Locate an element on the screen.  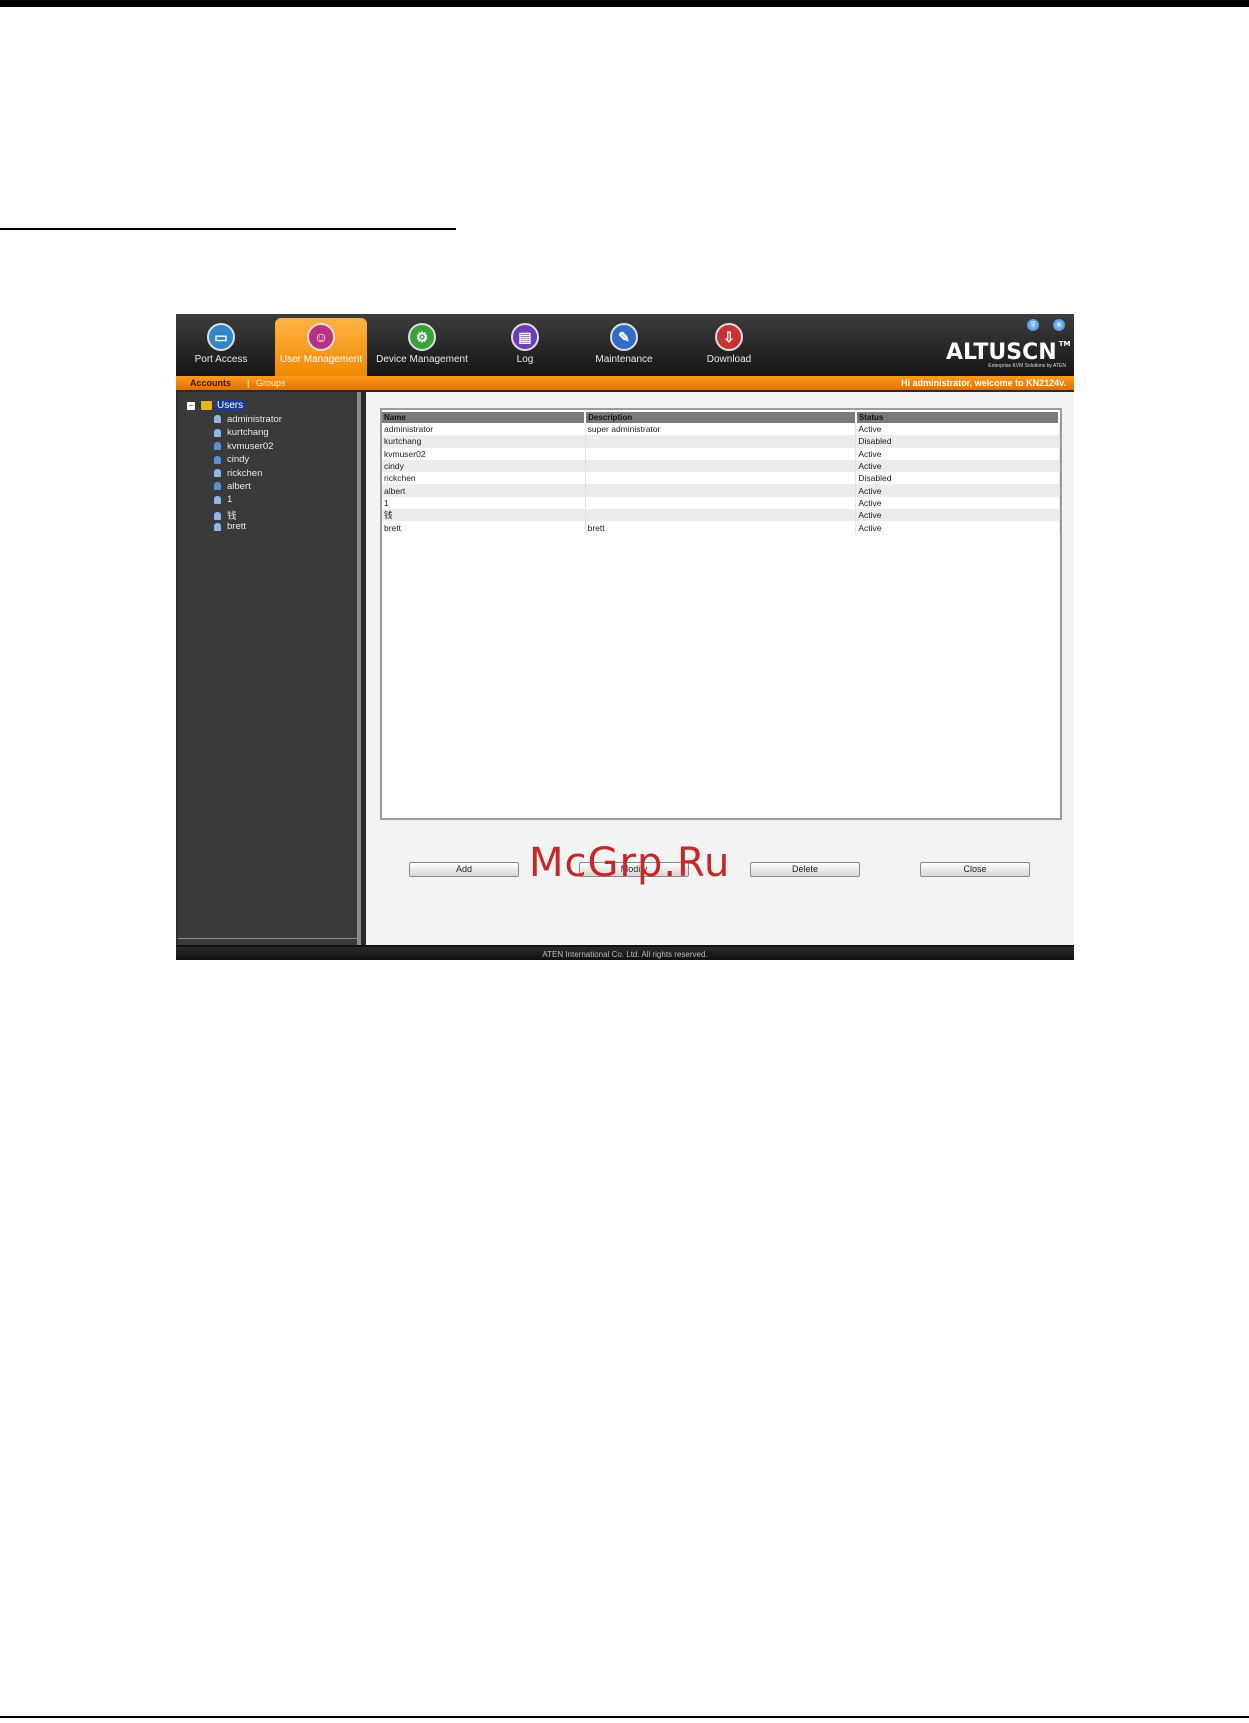
tab-port-access: ▭ Port Access is located at coordinates (221, 347).